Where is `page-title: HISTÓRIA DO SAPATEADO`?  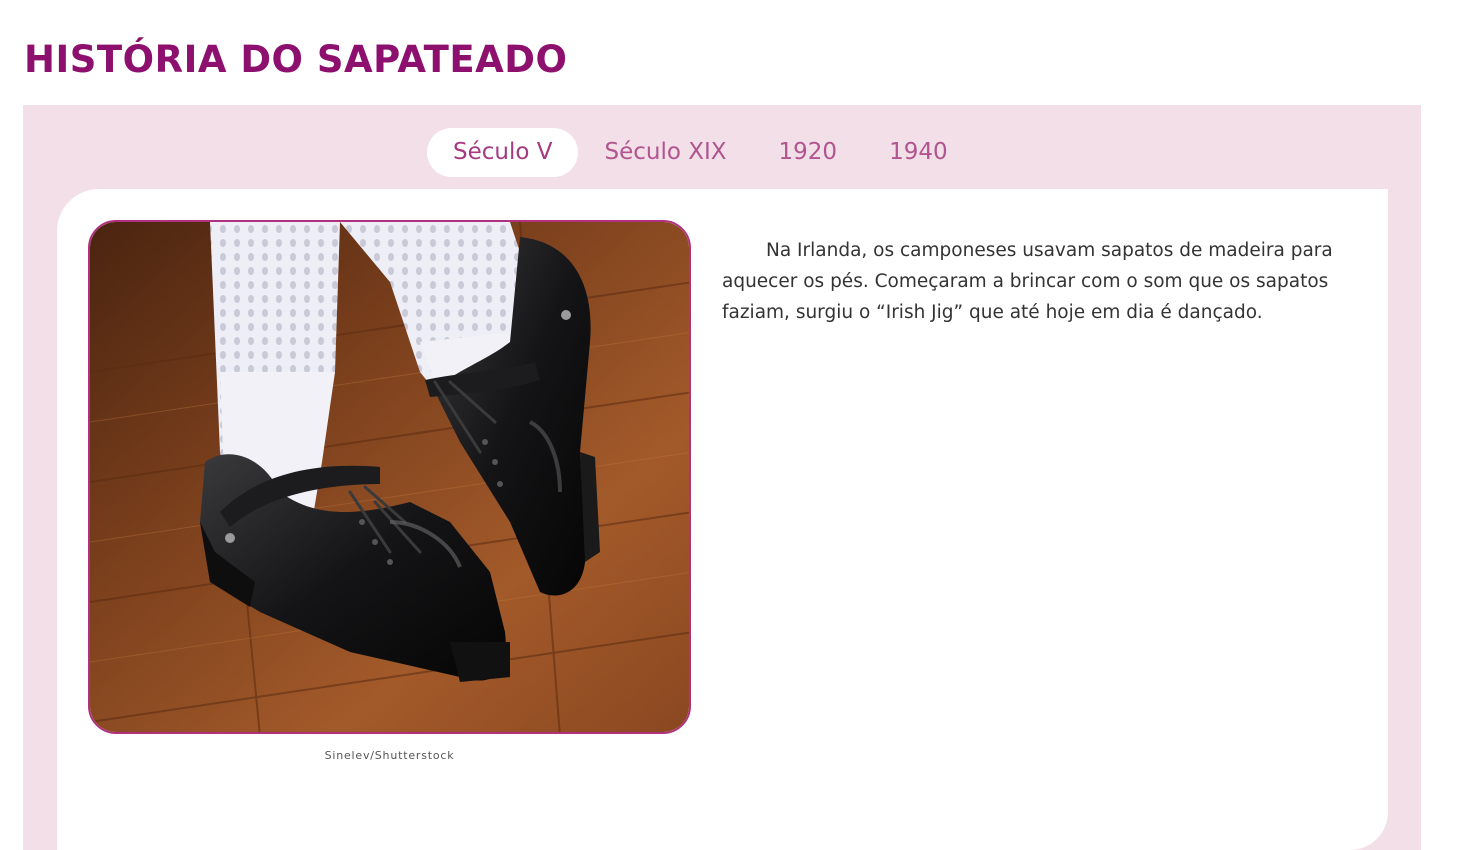 page-title: HISTÓRIA DO SAPATEADO is located at coordinates (296, 59).